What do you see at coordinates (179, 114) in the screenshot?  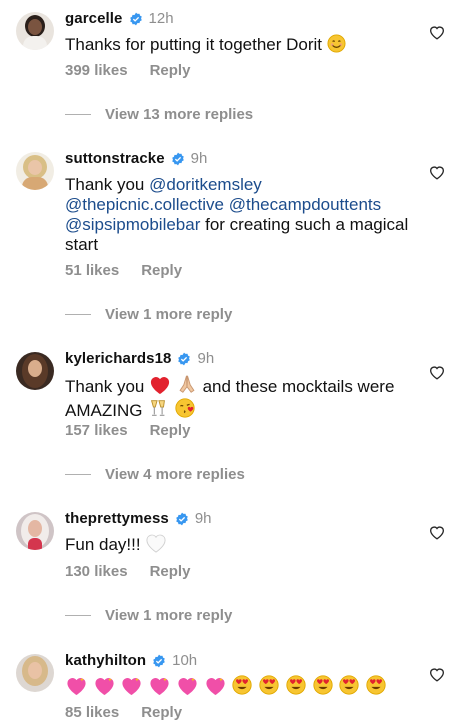 I see `view-more-label: View 13 more replies` at bounding box center [179, 114].